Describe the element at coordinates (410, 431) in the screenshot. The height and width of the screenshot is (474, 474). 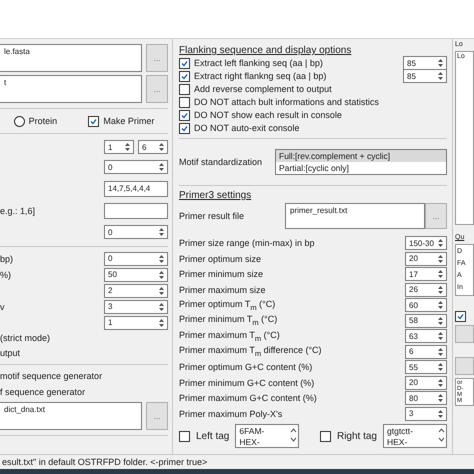
I see `list-item: gtgtctt-` at that location.